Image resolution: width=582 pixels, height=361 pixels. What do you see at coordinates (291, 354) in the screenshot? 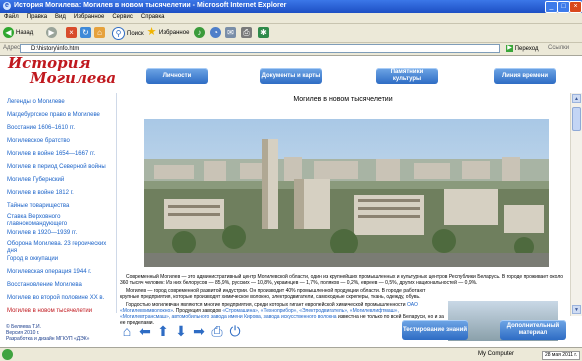
I see `status-bar: My Computer 28 мая 2011 г.` at bounding box center [291, 354].